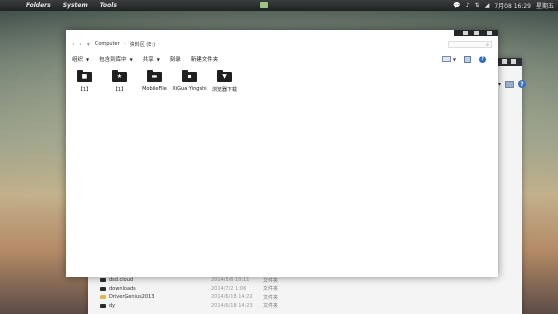  I want to click on include-in-library-label: 包含到库中, so click(113, 60).